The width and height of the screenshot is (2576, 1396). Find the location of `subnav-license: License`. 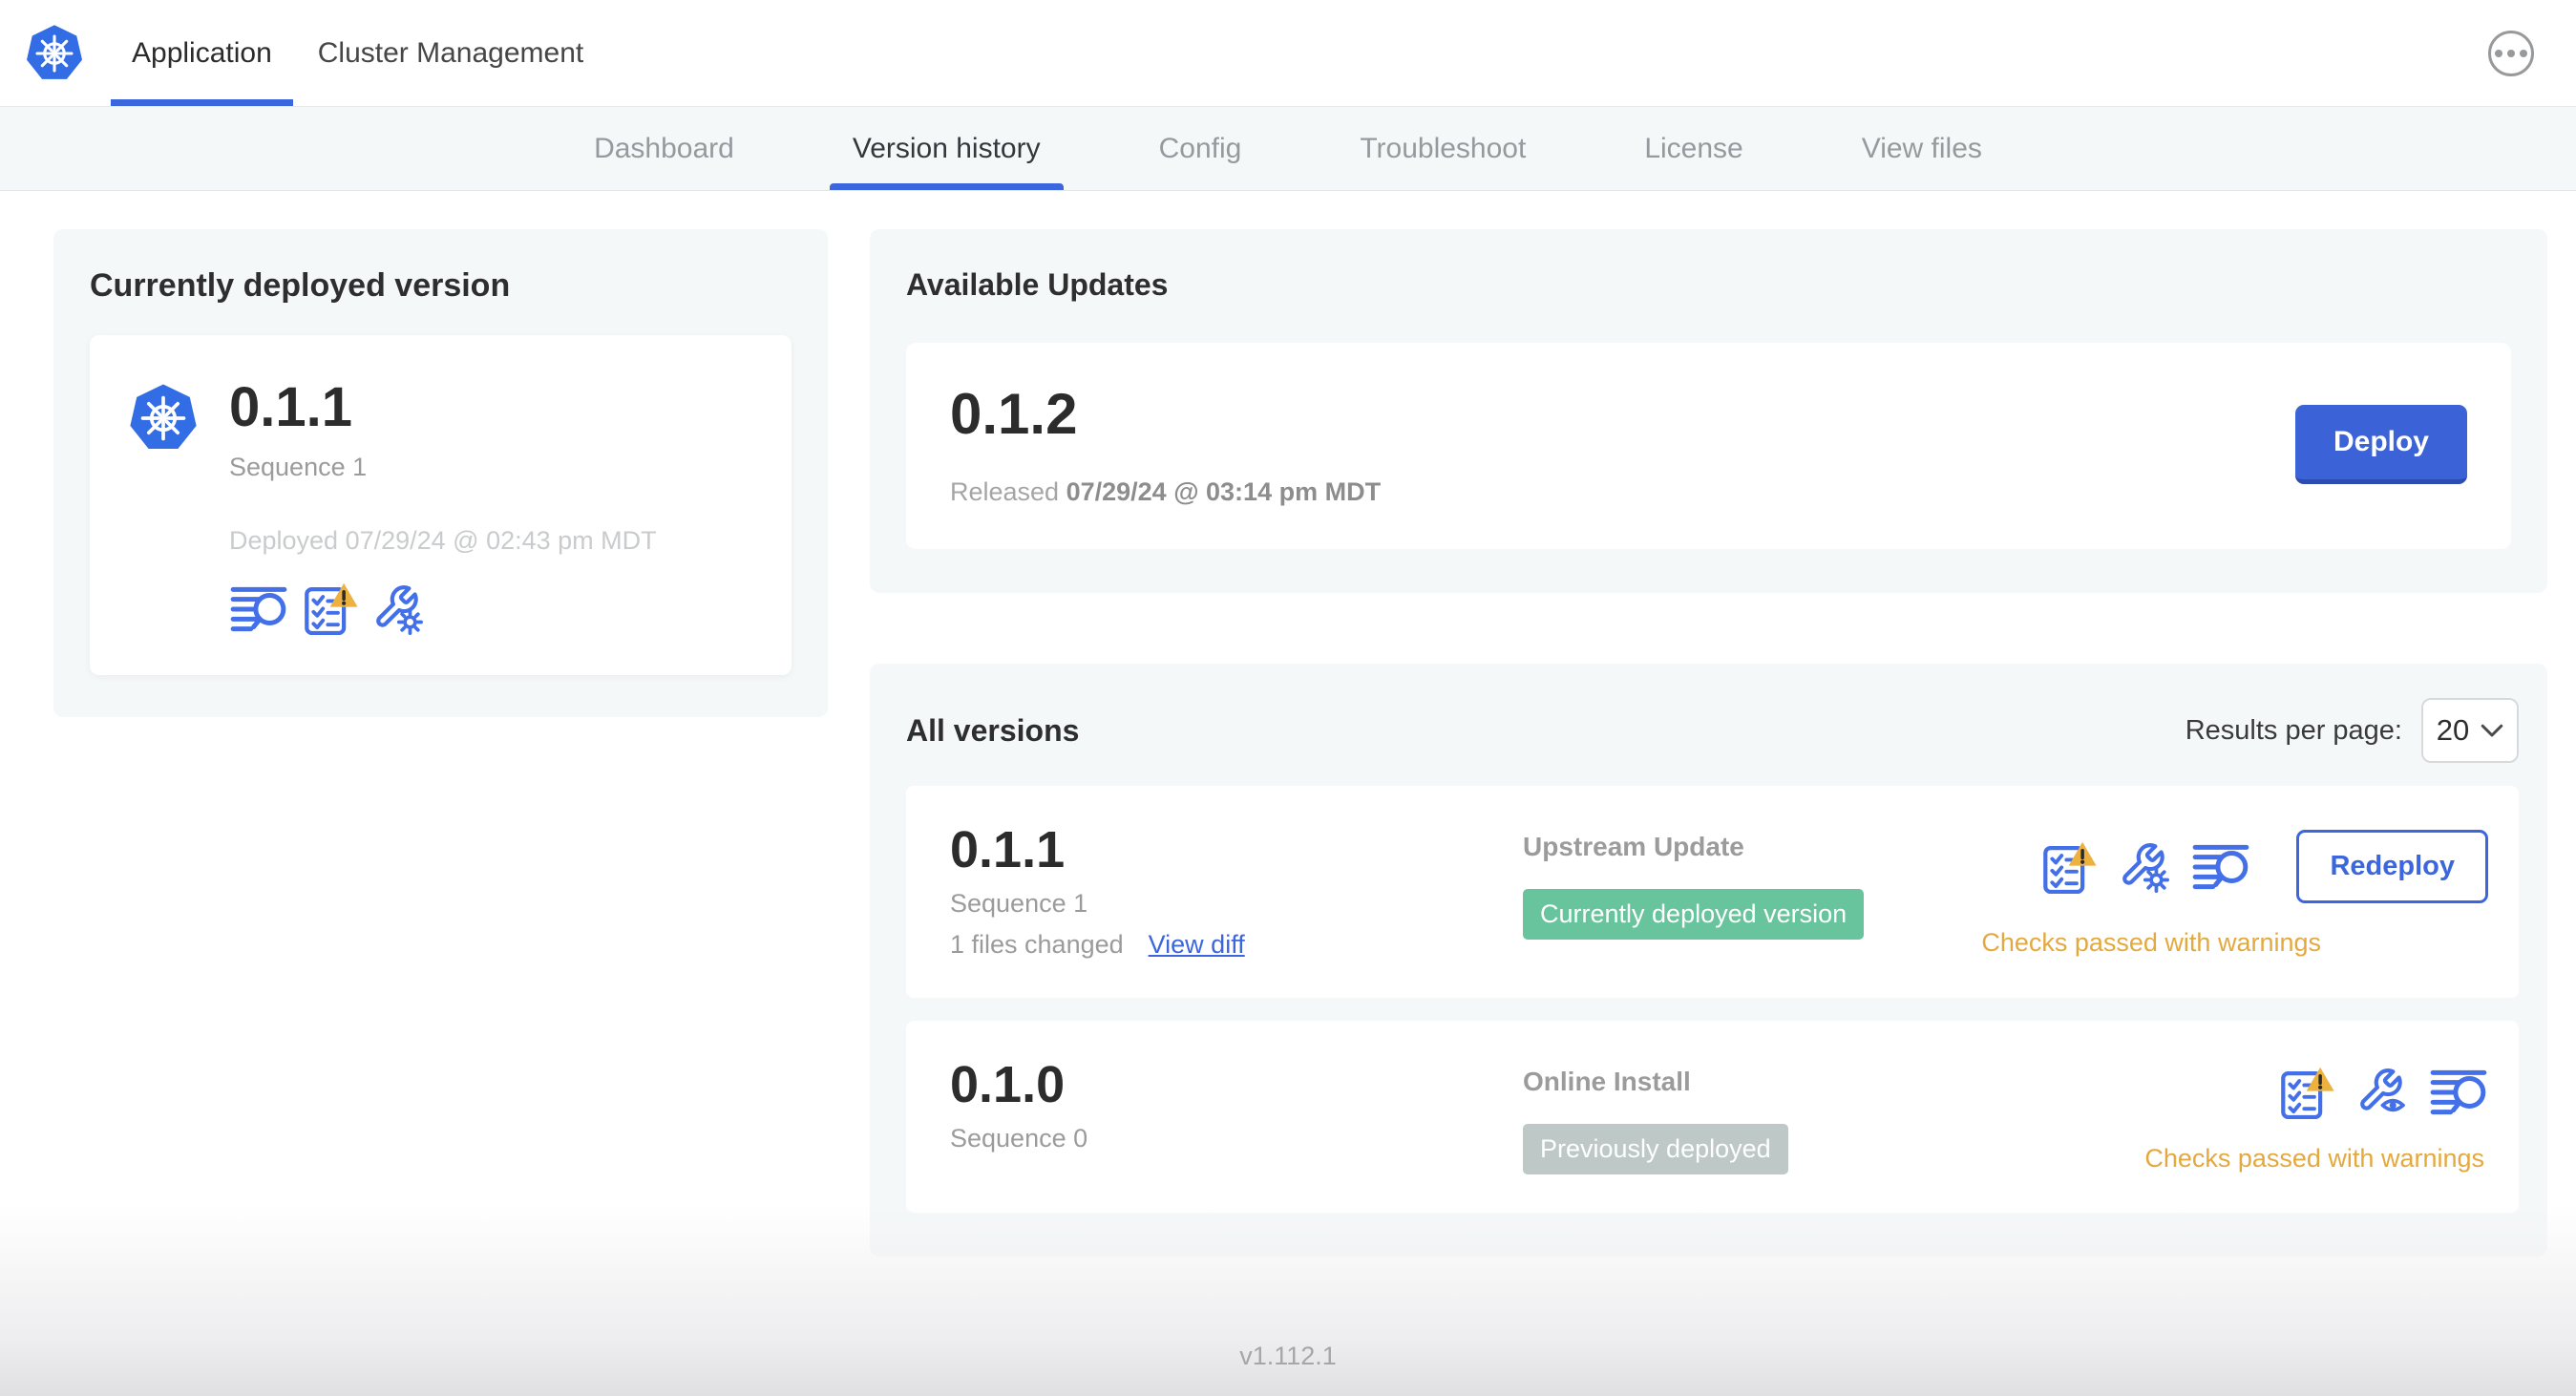

subnav-license: License is located at coordinates (1693, 148).